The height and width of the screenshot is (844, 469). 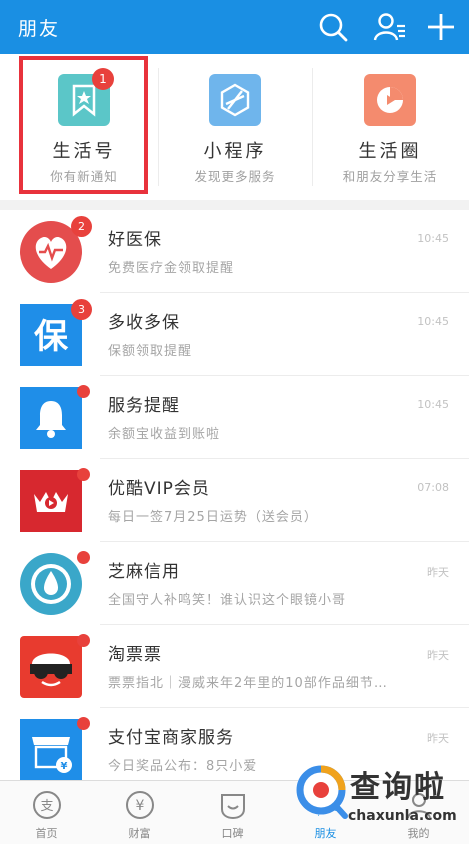 I want to click on item-title: 芝麻信用, so click(x=144, y=572).